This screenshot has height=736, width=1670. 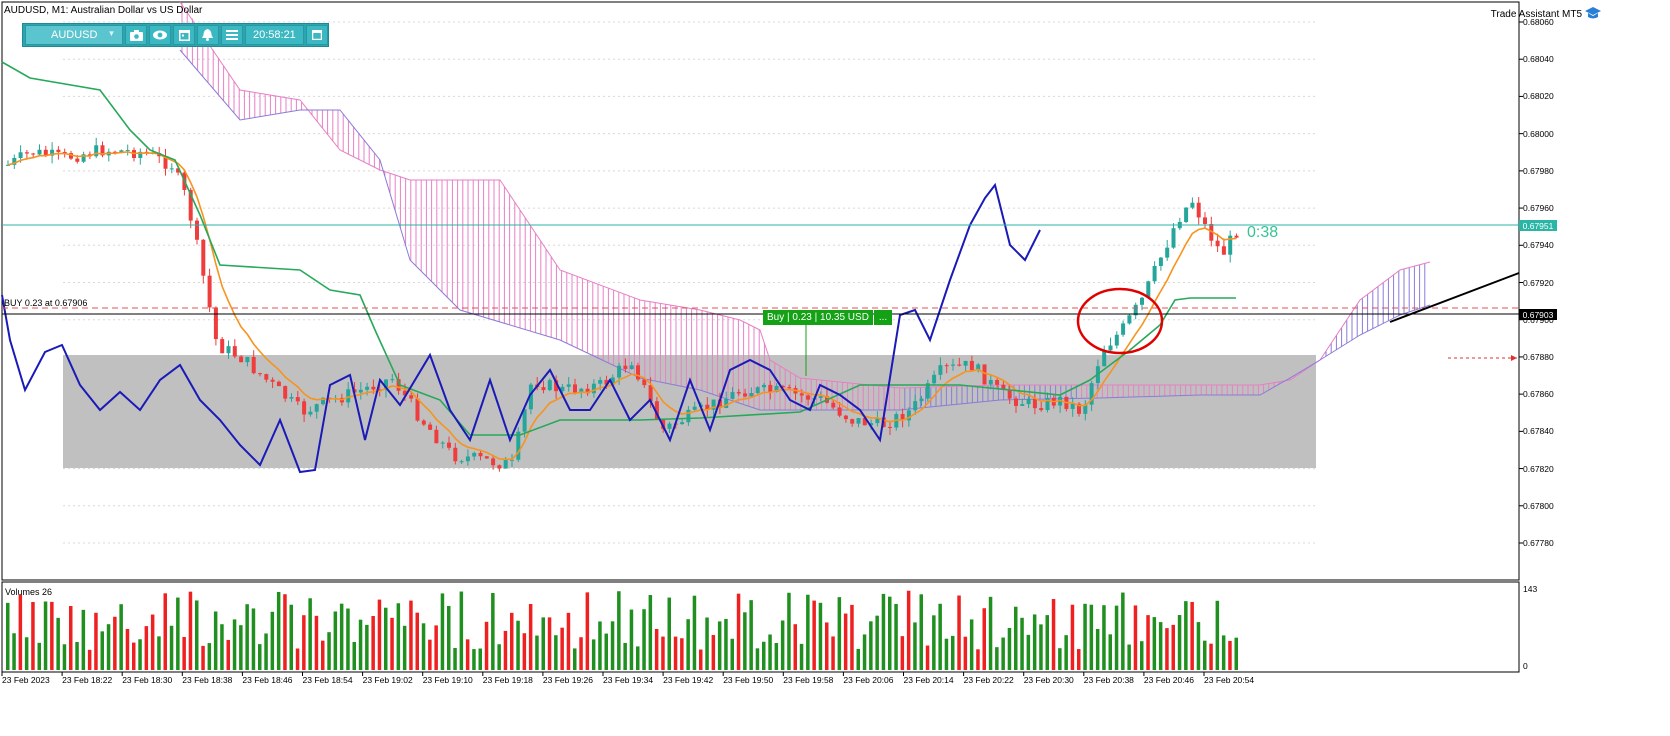 What do you see at coordinates (1538, 431) in the screenshot?
I see `price-tick-label: 0.67840` at bounding box center [1538, 431].